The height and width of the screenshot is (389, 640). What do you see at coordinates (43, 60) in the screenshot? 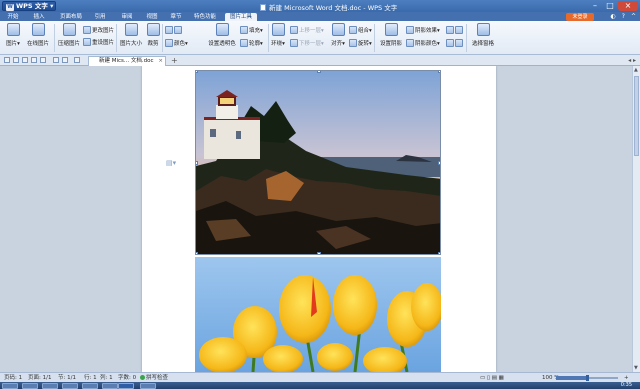
I see `format-painter-icon` at bounding box center [43, 60].